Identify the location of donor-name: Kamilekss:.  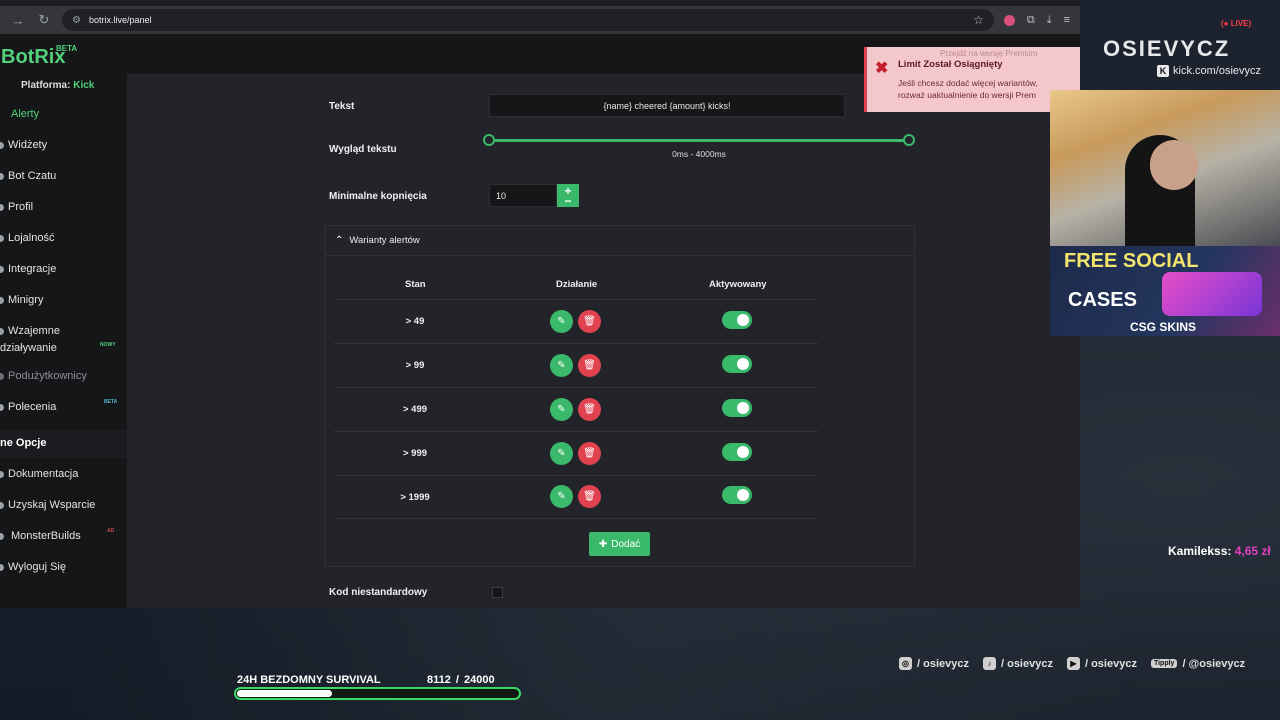
(1200, 551).